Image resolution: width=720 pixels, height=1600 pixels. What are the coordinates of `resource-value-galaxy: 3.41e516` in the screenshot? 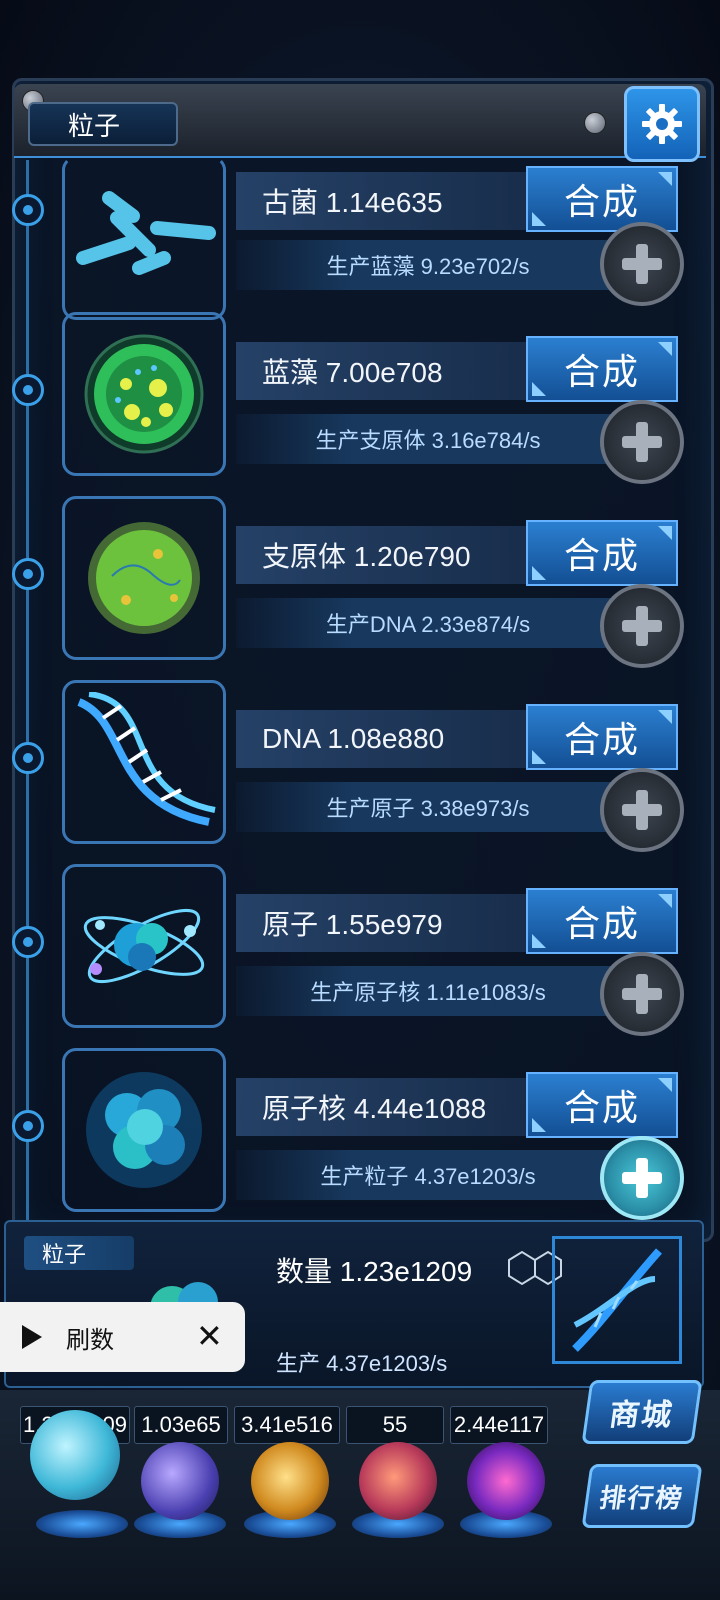 It's located at (287, 1425).